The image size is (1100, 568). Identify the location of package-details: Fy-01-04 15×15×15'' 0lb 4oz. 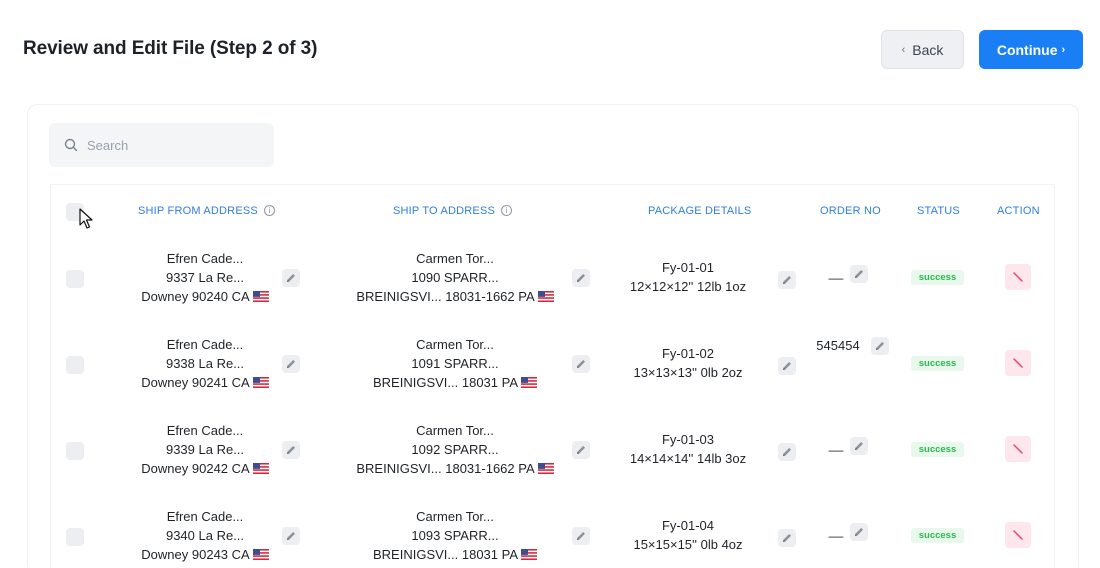
(688, 535).